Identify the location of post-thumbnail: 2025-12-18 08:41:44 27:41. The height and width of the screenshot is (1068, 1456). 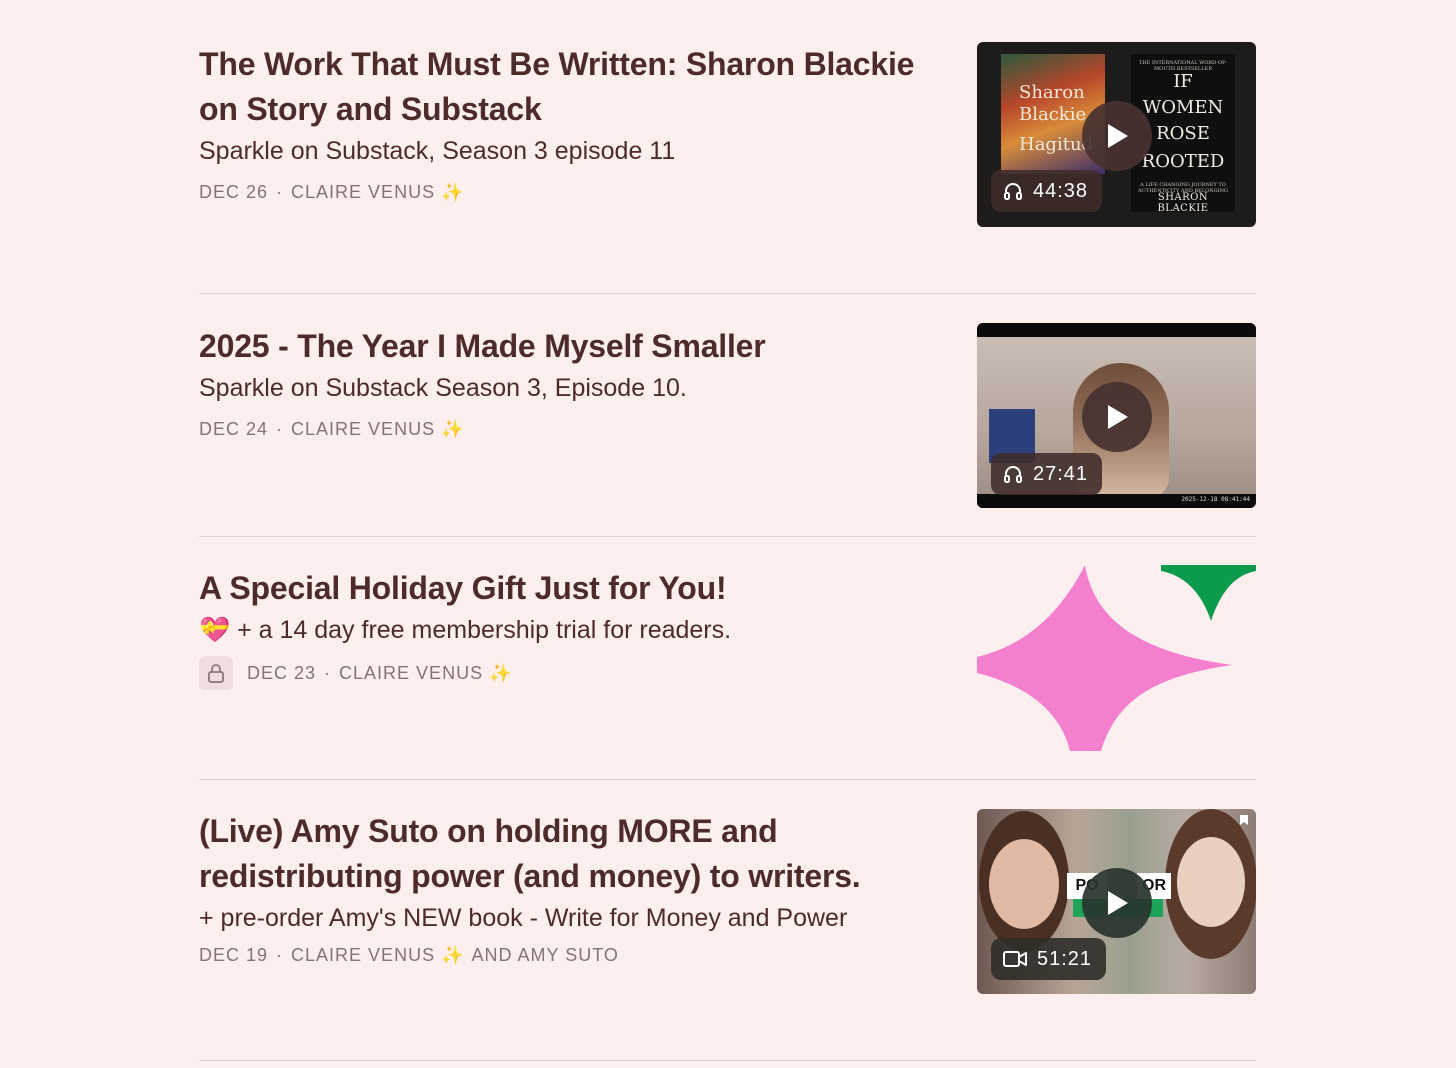
(1116, 415).